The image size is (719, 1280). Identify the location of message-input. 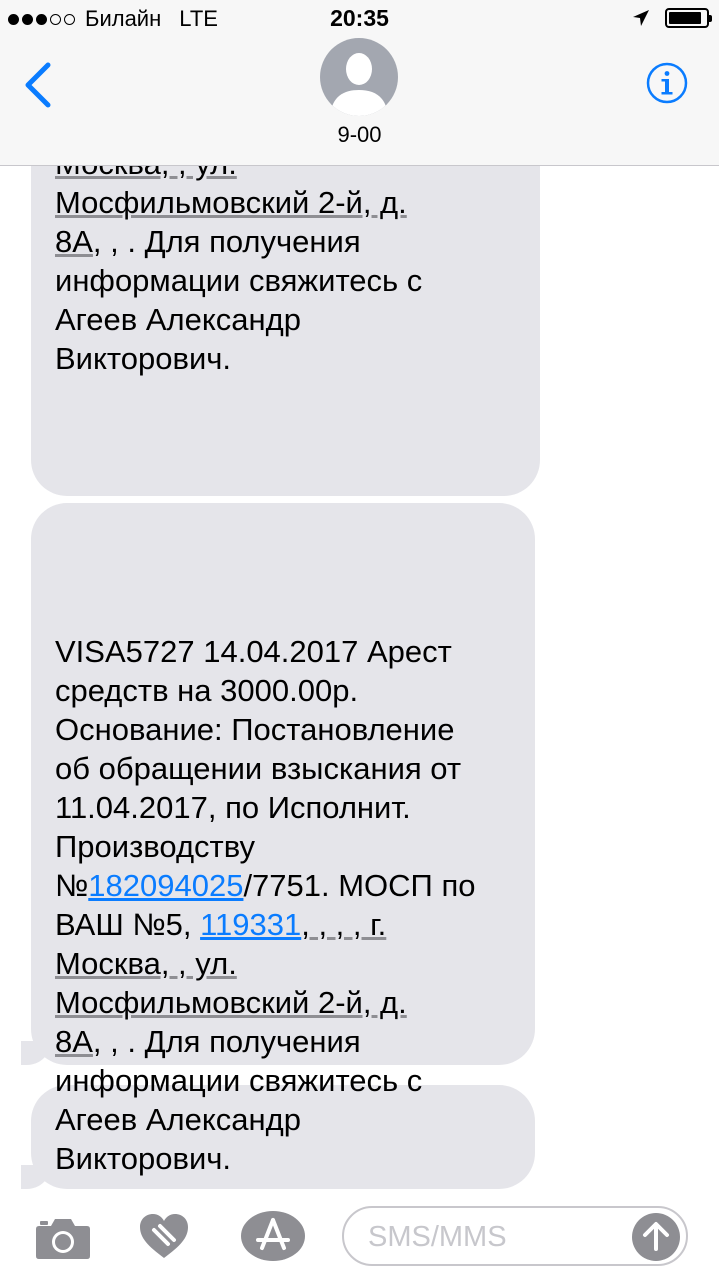
(493, 1237).